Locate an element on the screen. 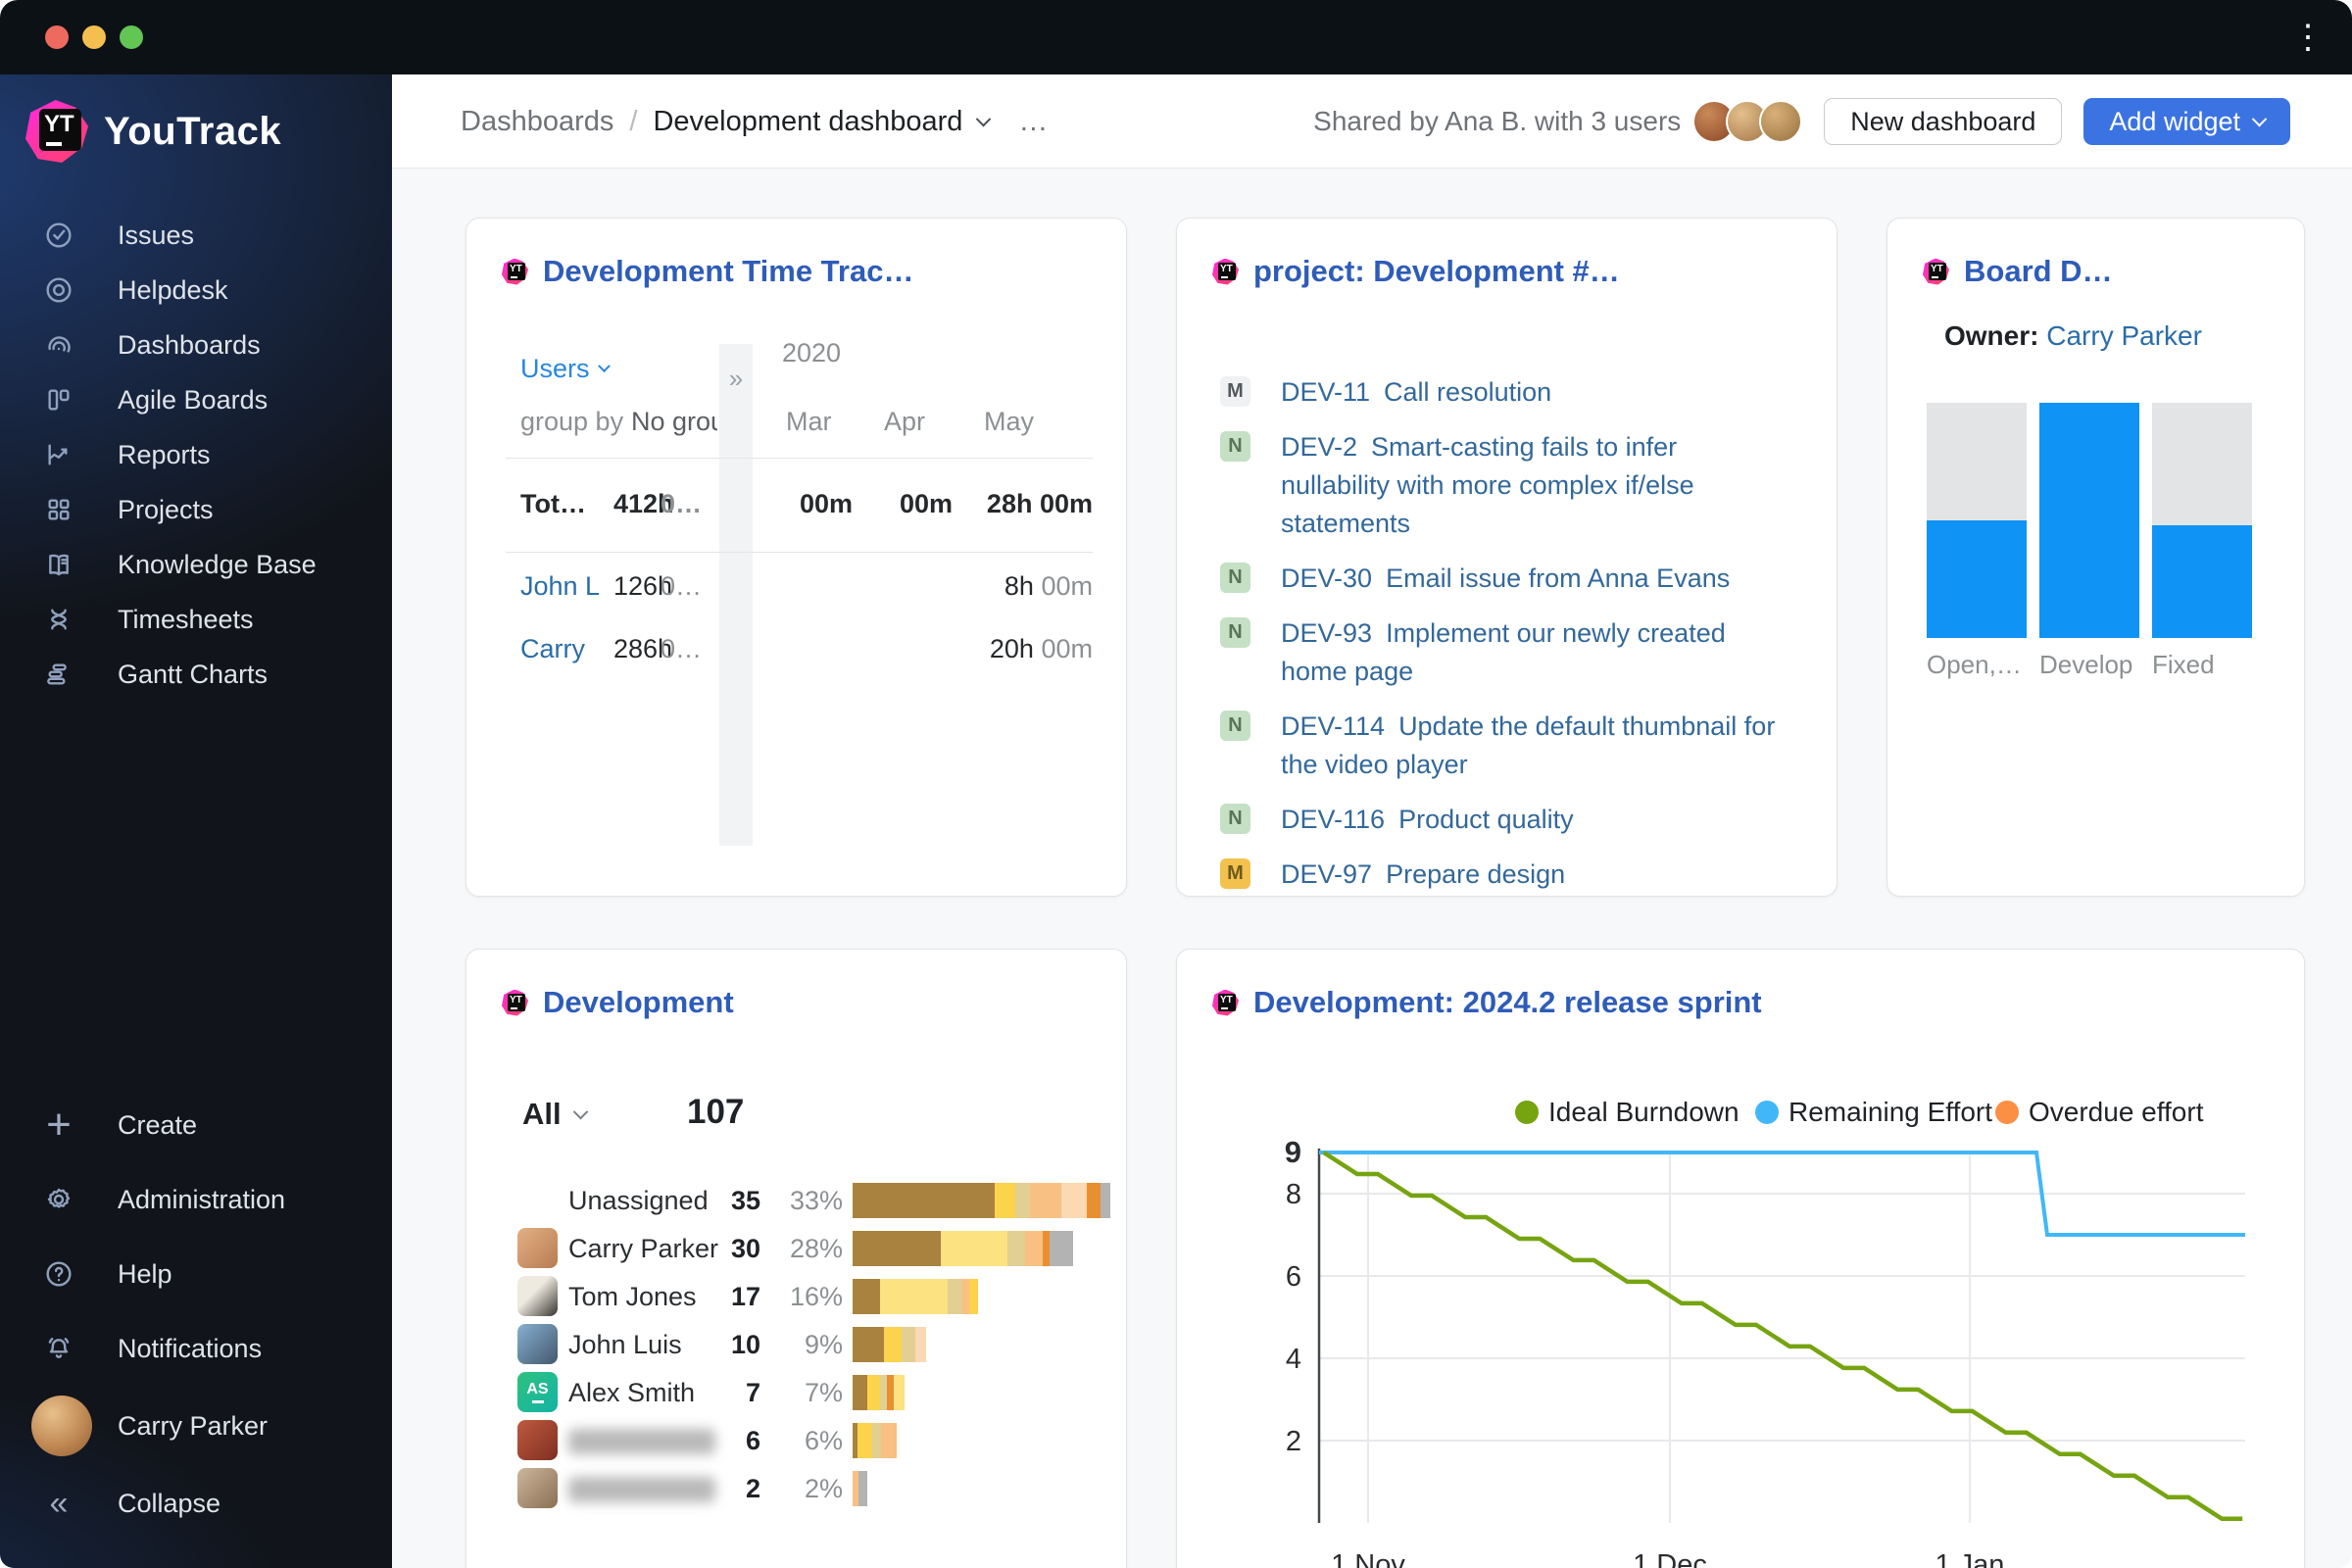 This screenshot has width=2352, height=1568. svg-text: 8 is located at coordinates (1293, 1194).